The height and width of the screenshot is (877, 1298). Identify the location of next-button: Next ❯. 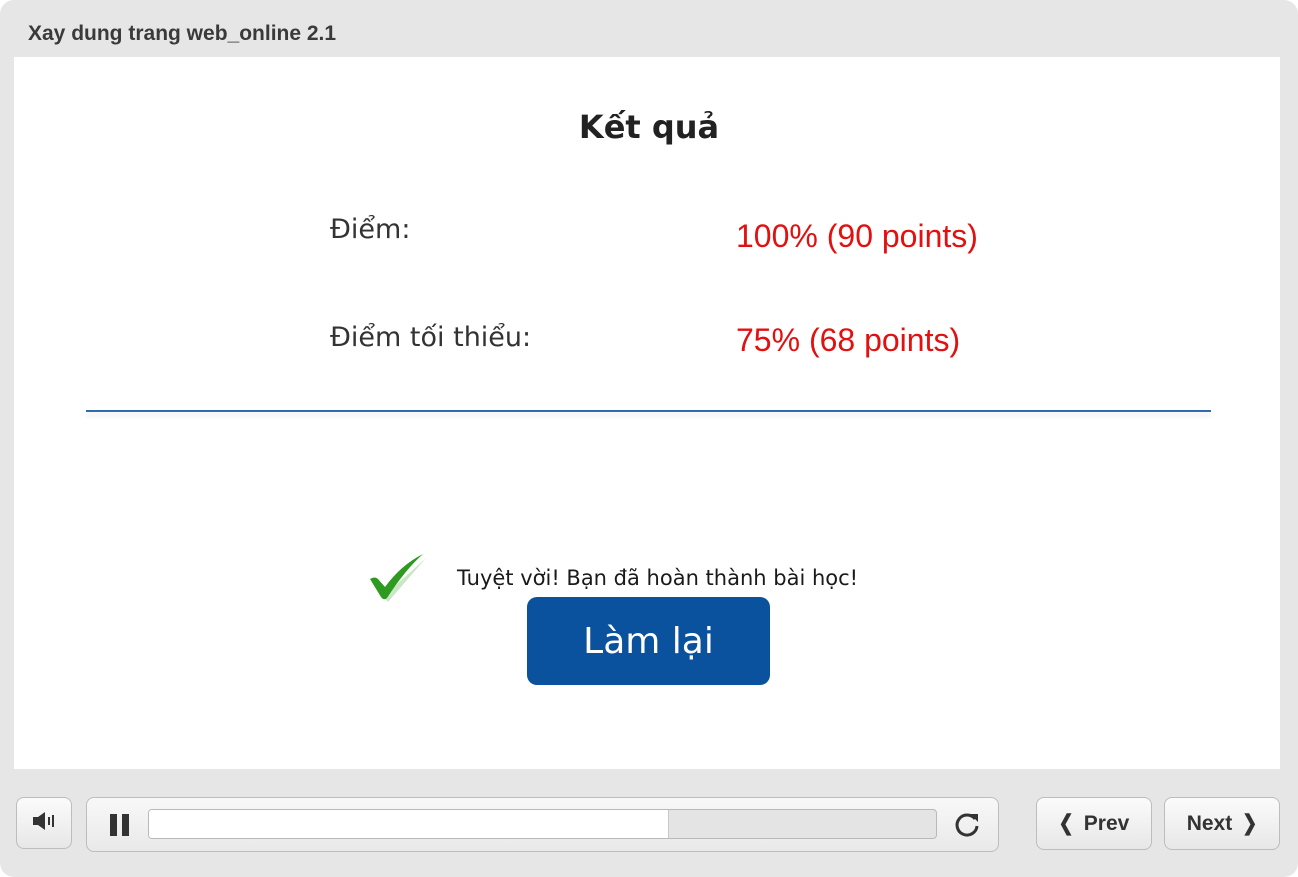
(1222, 823).